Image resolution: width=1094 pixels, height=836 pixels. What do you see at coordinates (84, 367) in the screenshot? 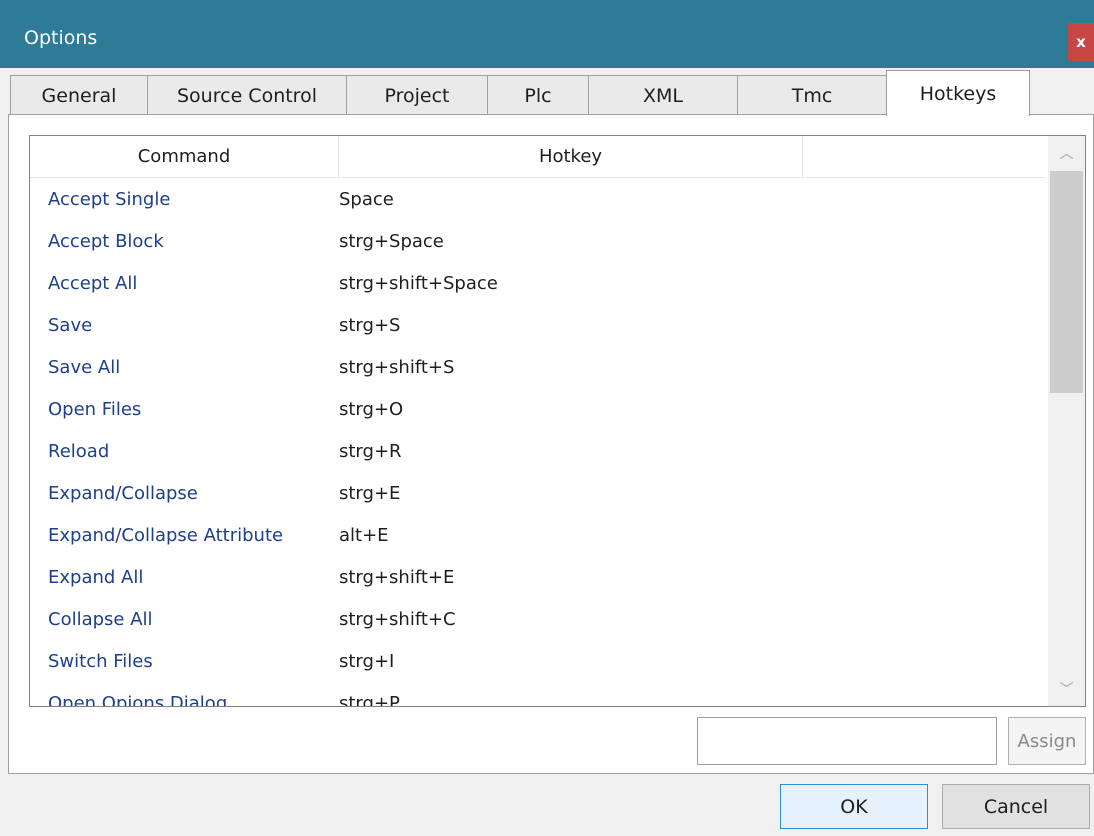
I see `command-cell: Save All` at bounding box center [84, 367].